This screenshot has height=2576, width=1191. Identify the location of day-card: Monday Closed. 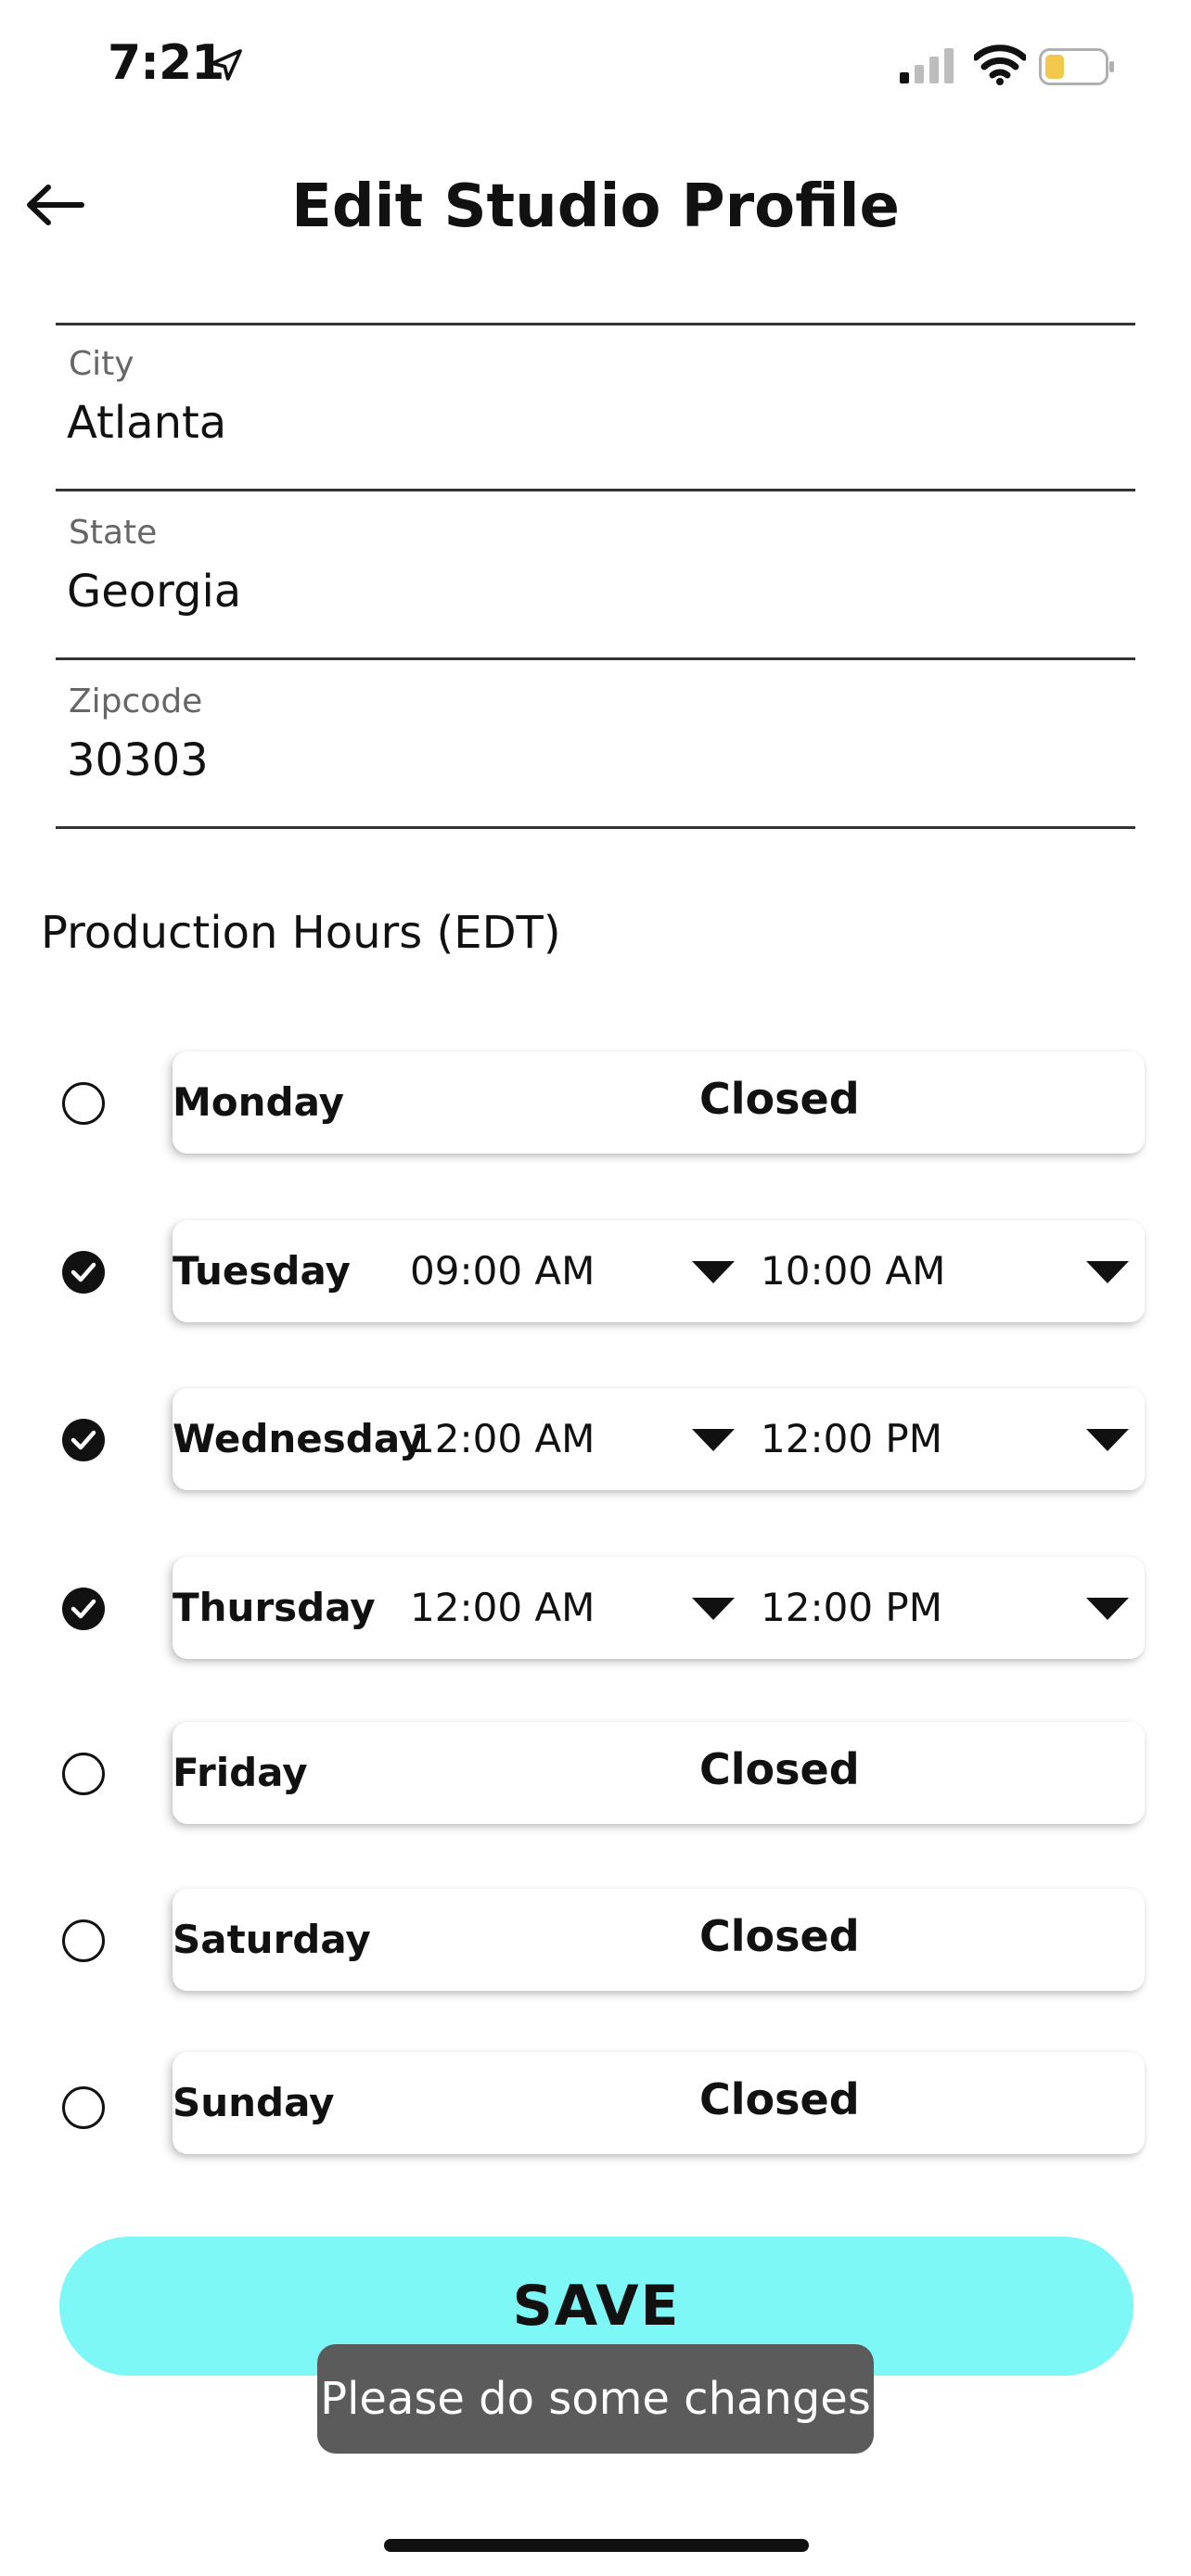
(659, 1103).